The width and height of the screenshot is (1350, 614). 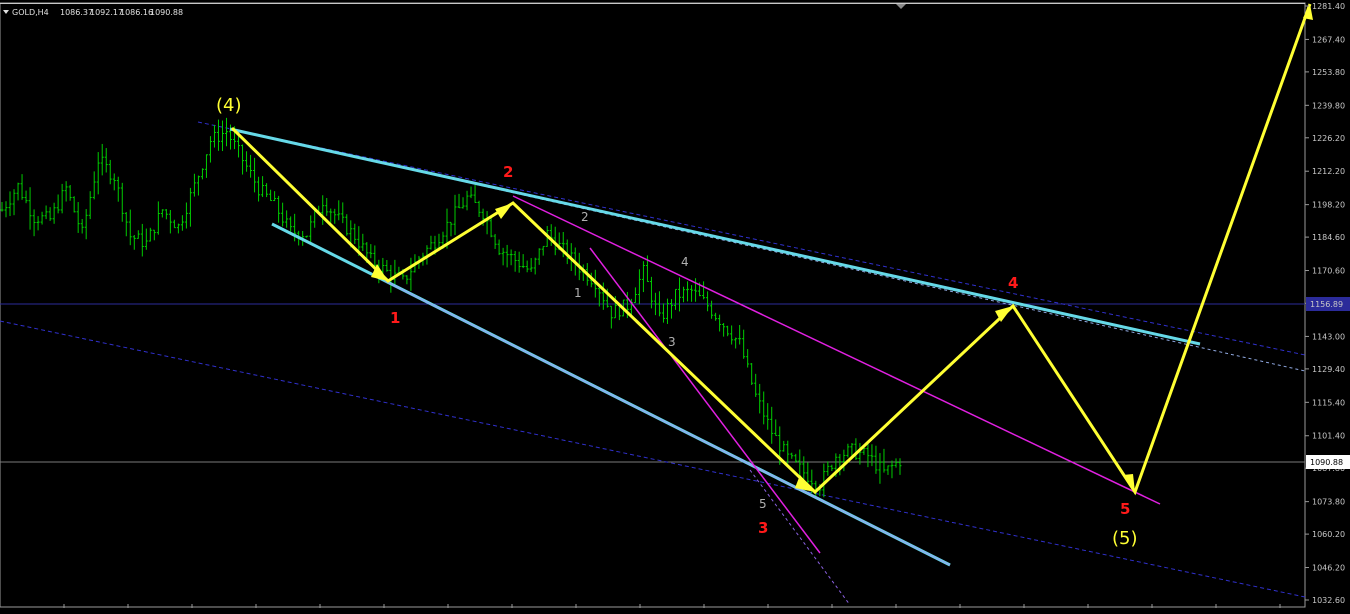 I want to click on wave-label-major-4: (4), so click(x=229, y=105).